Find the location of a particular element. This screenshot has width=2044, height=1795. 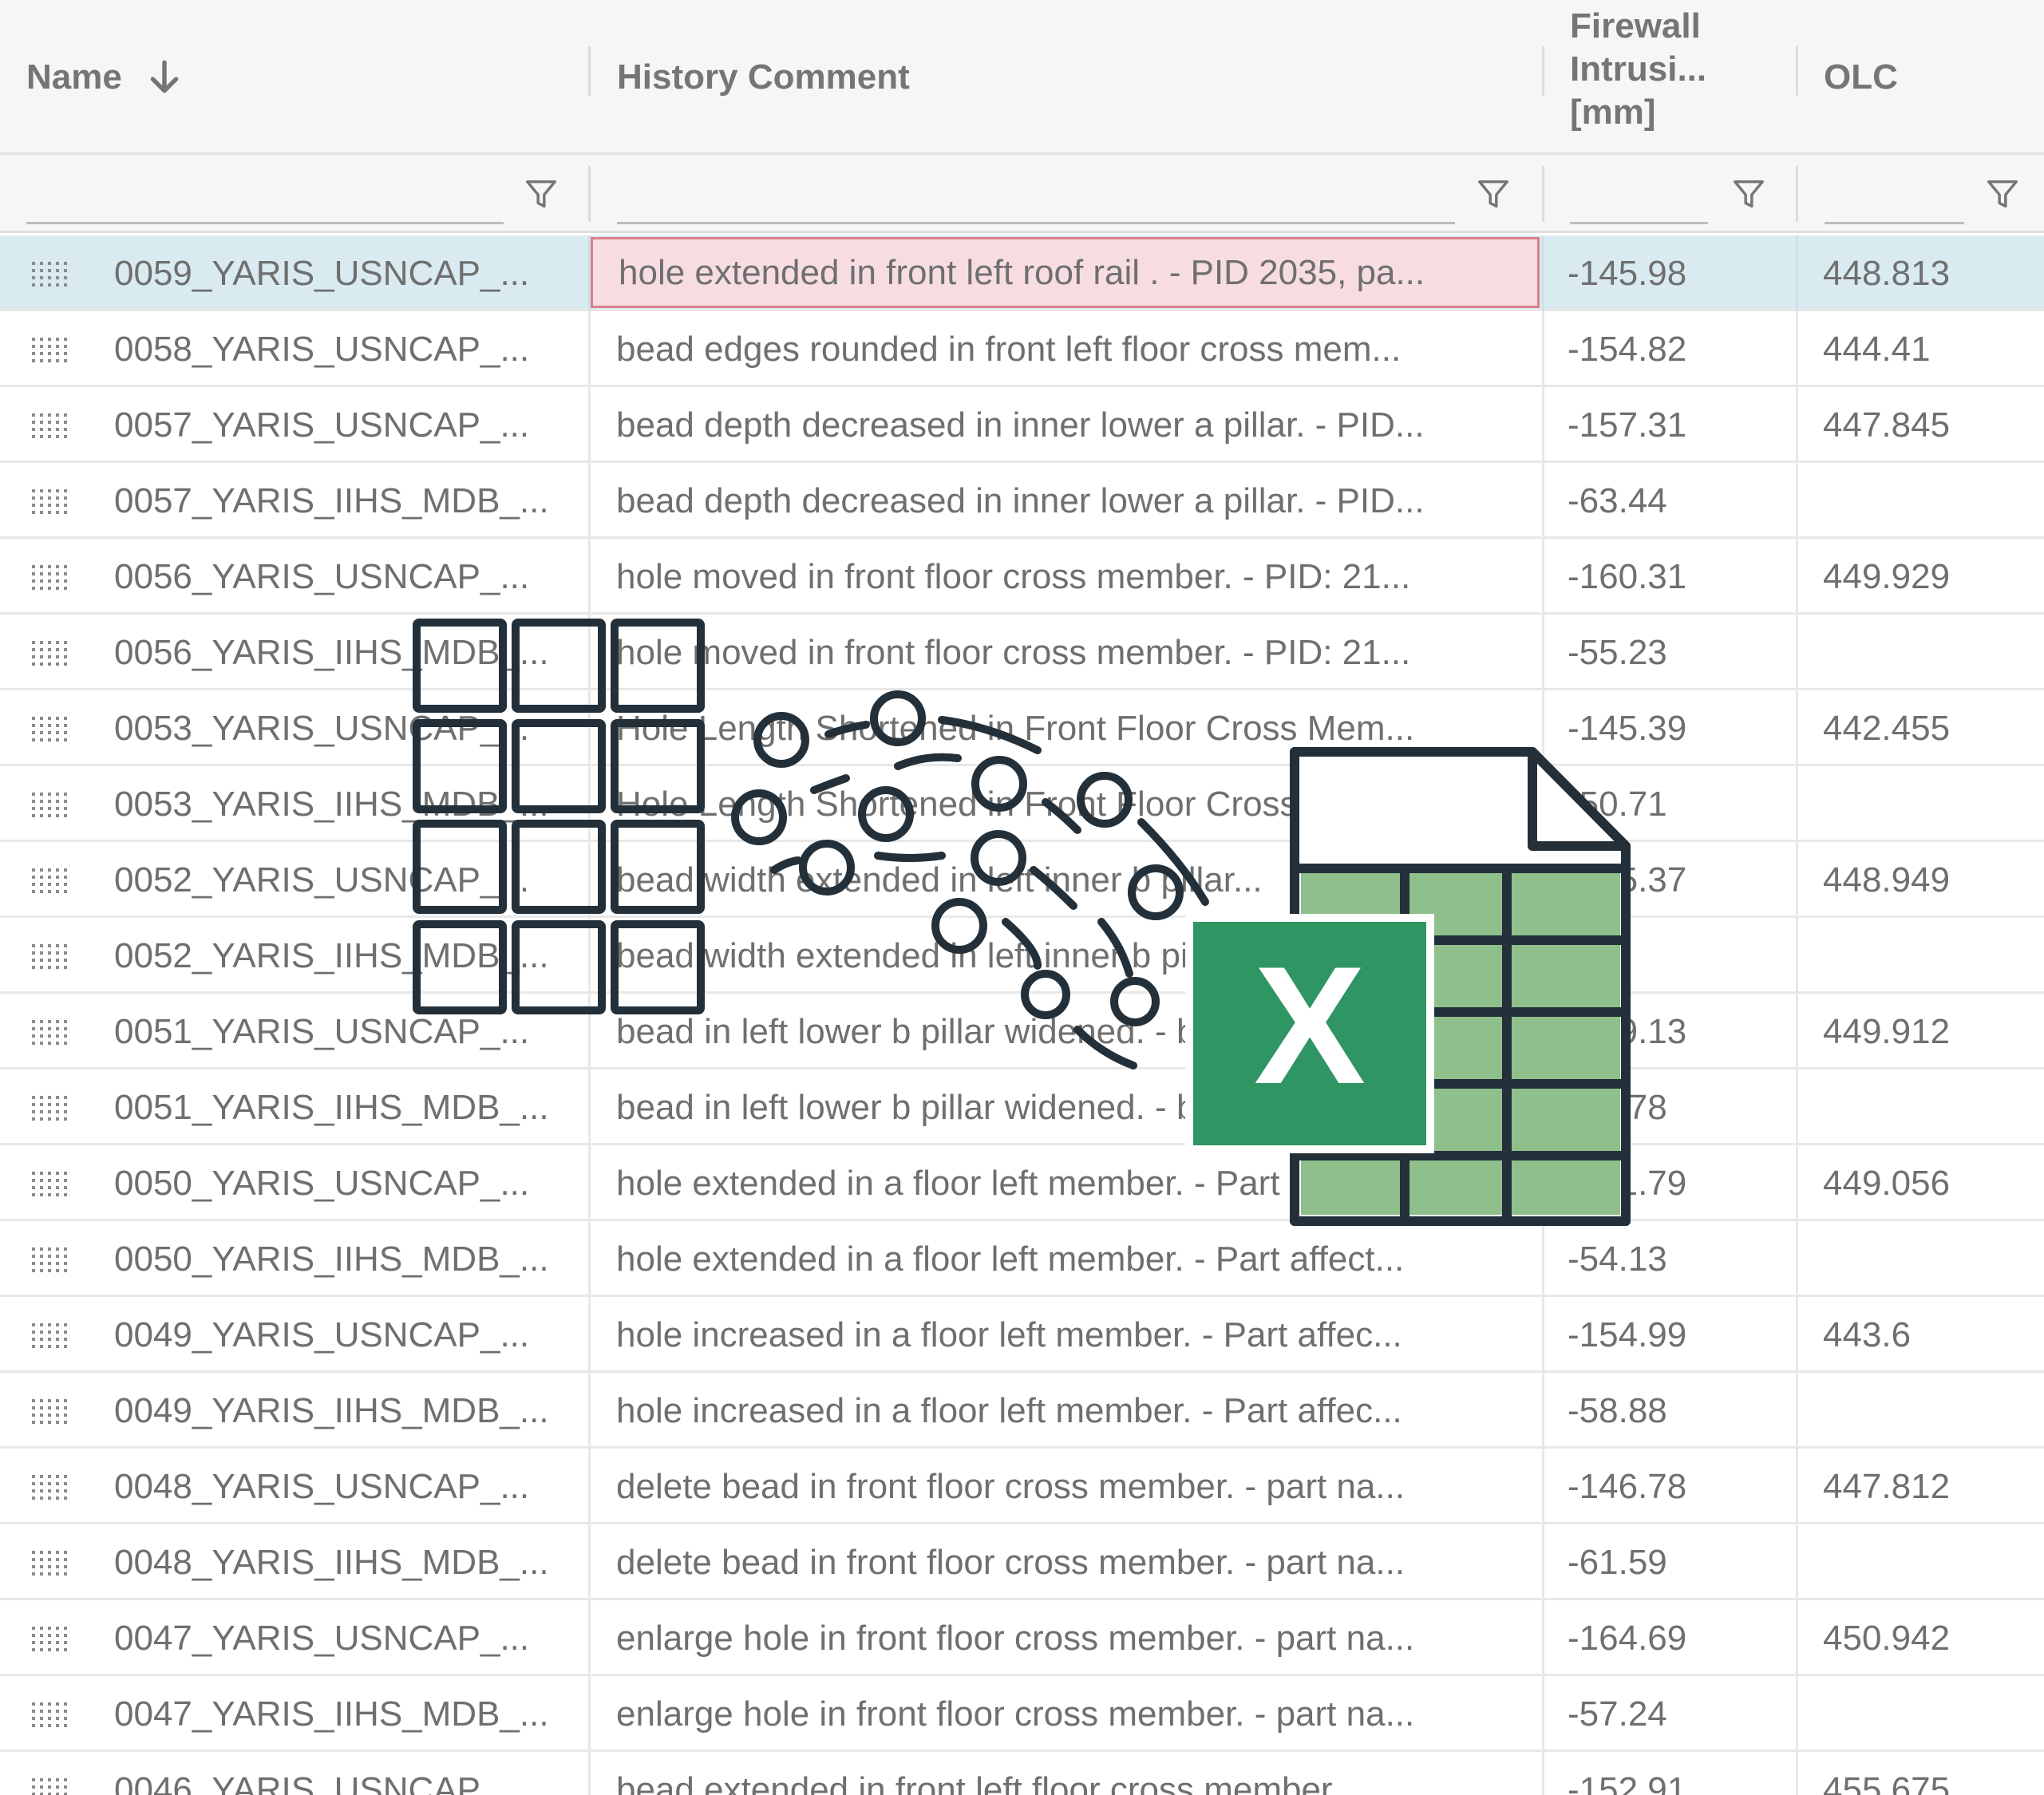

filter-input-firewall is located at coordinates (1639, 223).